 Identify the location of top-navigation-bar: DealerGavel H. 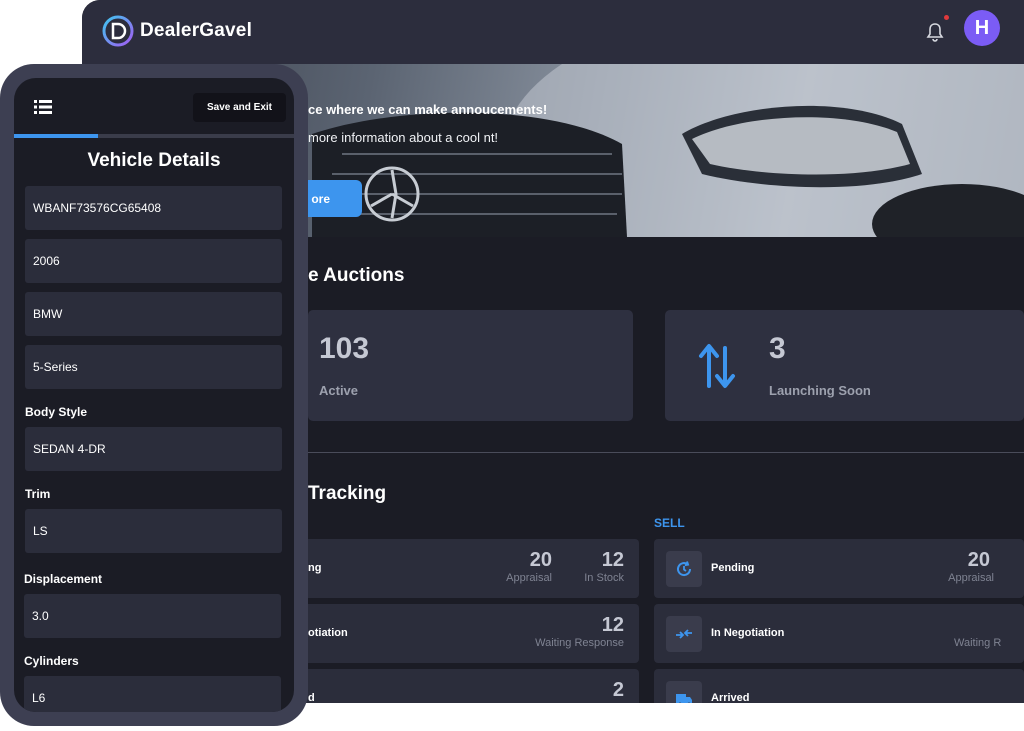
(553, 32).